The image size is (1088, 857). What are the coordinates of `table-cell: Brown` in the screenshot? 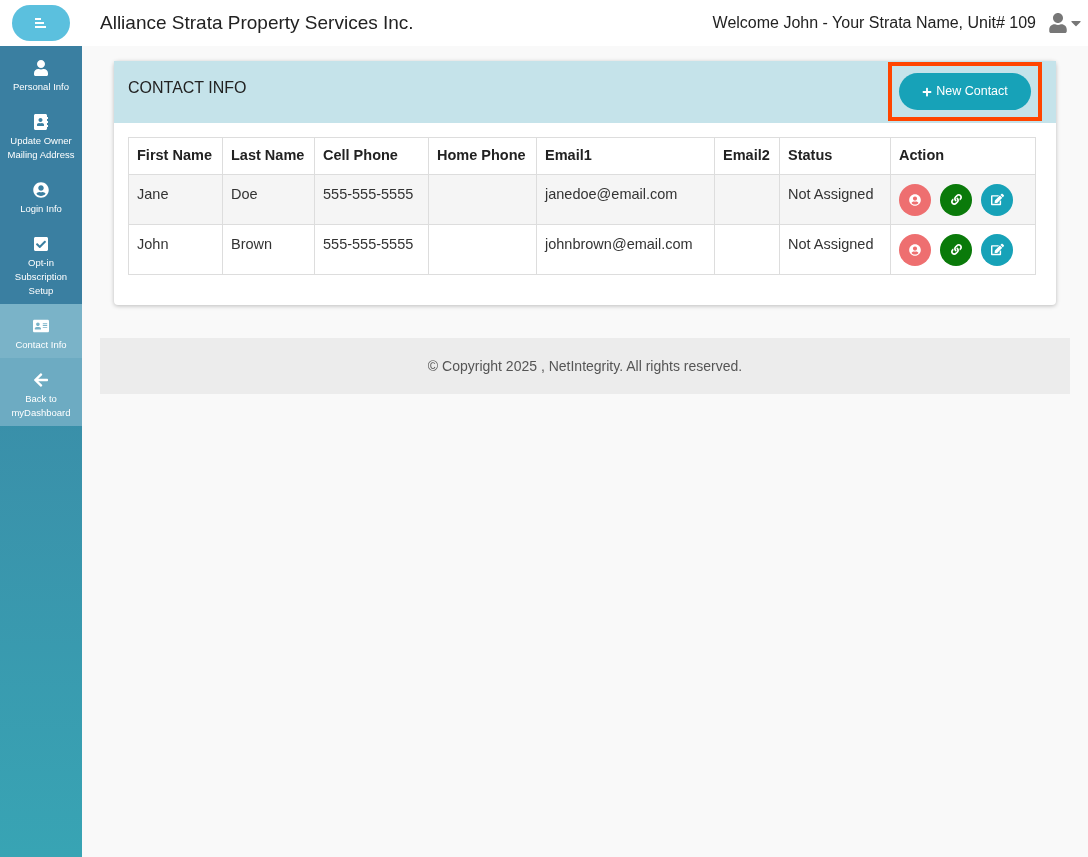 It's located at (268, 249).